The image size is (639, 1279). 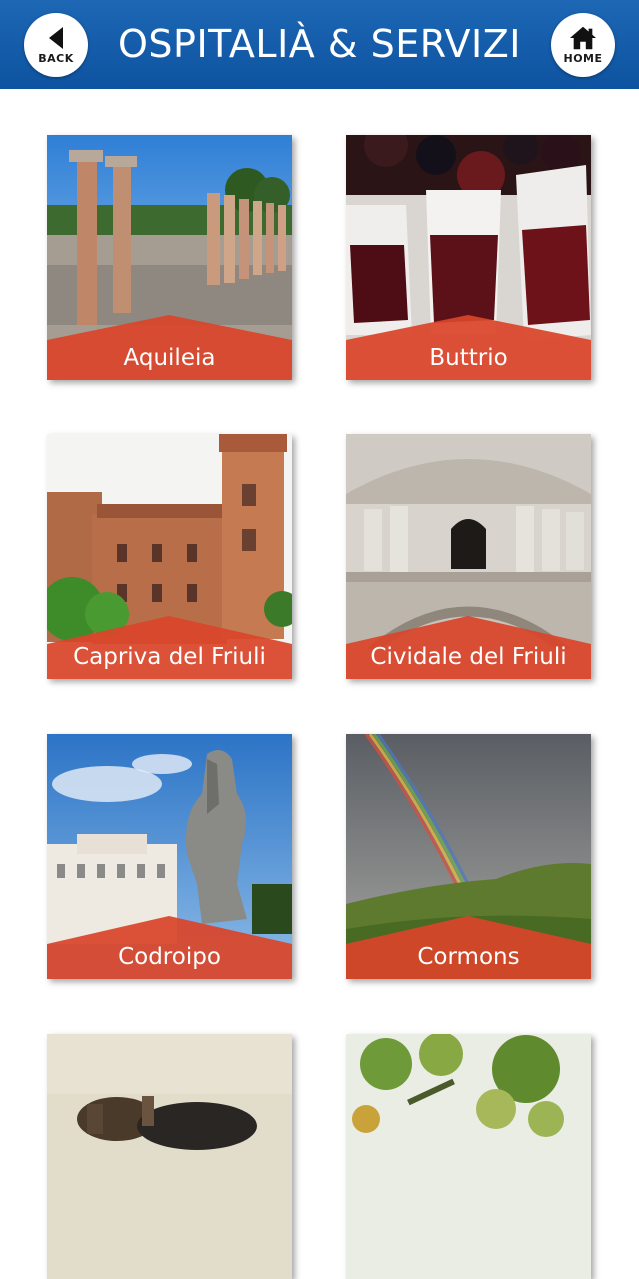 I want to click on home-button-label: HOME, so click(x=583, y=58).